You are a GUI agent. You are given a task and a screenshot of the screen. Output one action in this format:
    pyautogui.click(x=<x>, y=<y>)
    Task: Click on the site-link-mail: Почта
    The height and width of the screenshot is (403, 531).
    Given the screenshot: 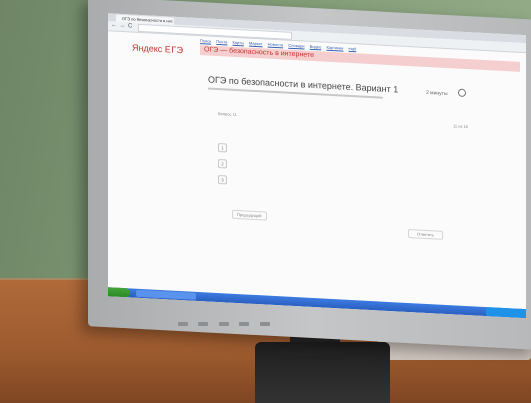 What is the action you would take?
    pyautogui.click(x=221, y=42)
    